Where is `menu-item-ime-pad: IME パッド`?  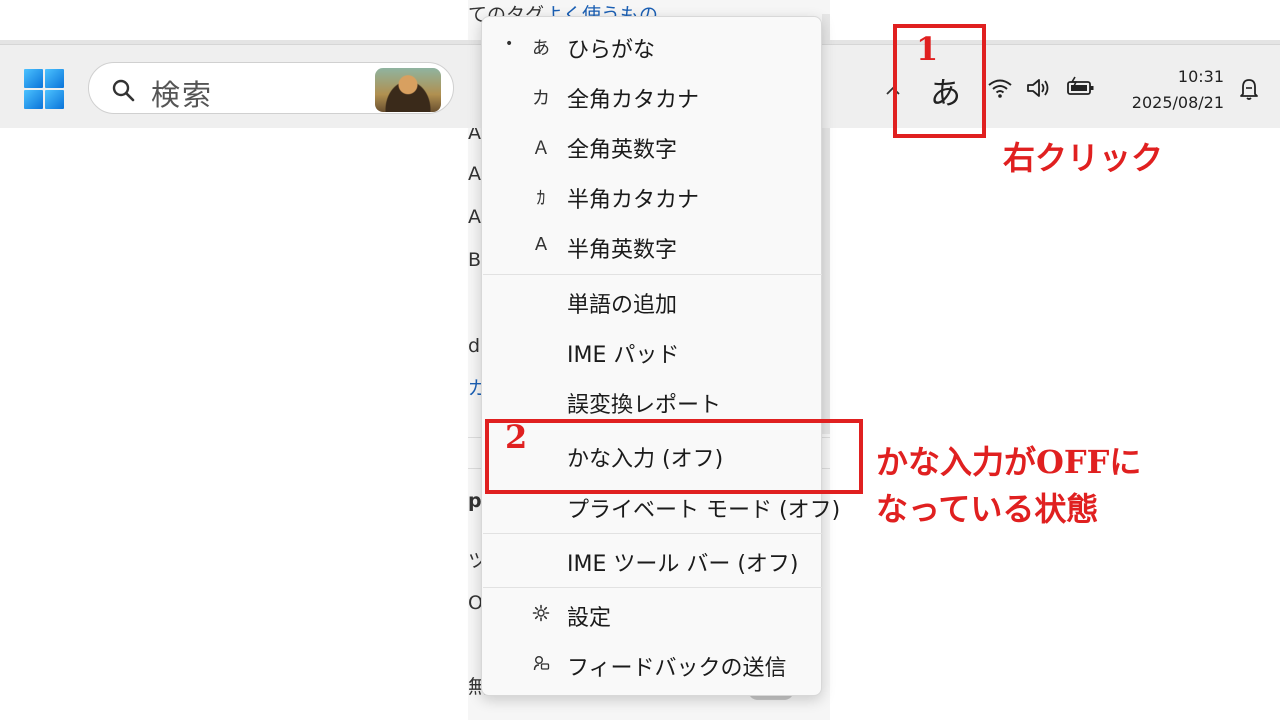
menu-item-ime-pad: IME パッド is located at coordinates (651, 352).